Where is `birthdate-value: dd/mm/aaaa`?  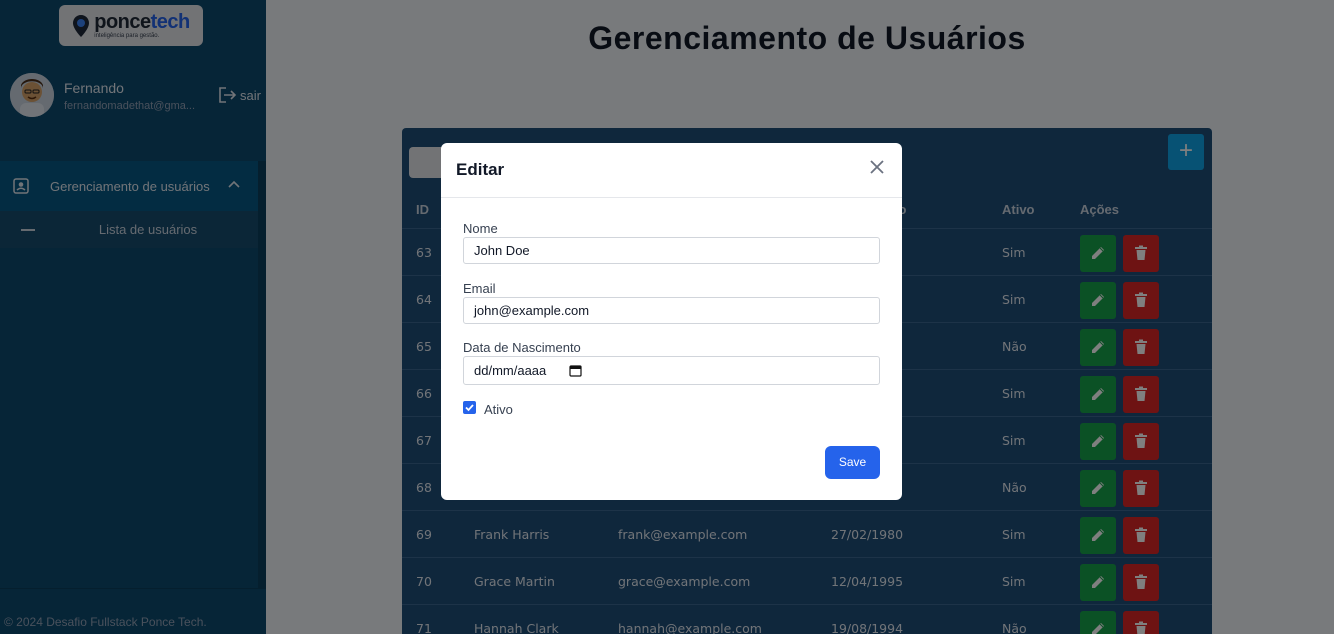 birthdate-value: dd/mm/aaaa is located at coordinates (510, 370).